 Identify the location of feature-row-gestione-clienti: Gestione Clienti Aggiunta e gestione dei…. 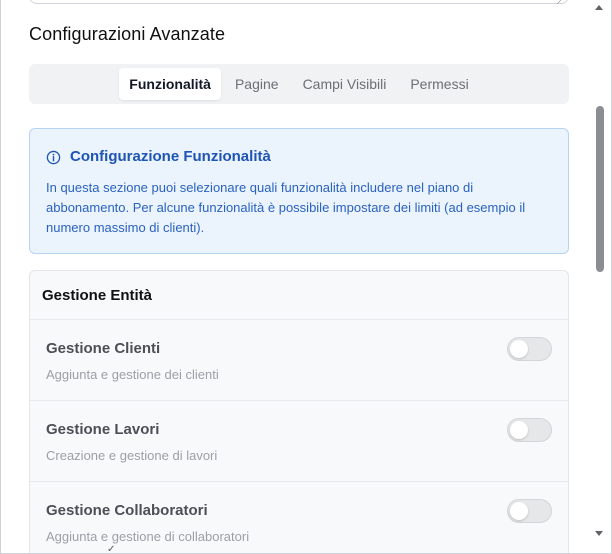
(299, 360).